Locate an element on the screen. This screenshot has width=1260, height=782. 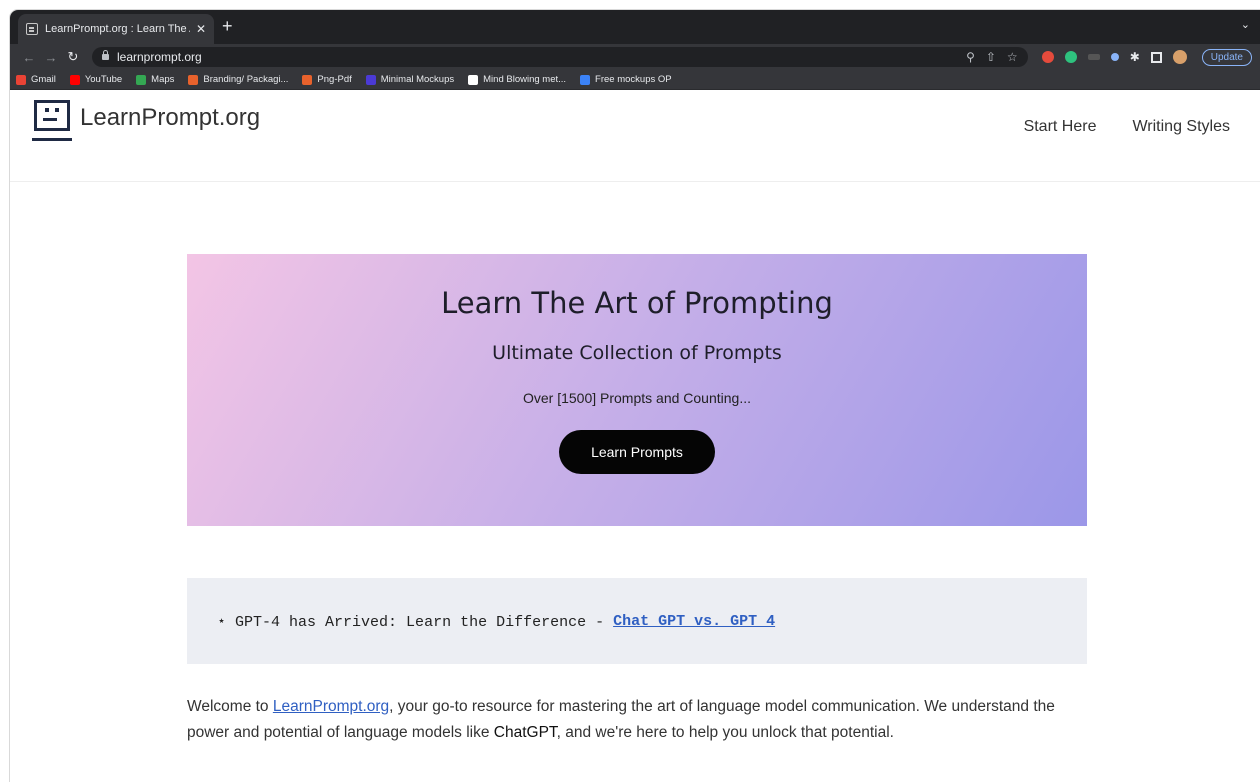
bookmark-star-icon: ☆ is located at coordinates (1012, 57).